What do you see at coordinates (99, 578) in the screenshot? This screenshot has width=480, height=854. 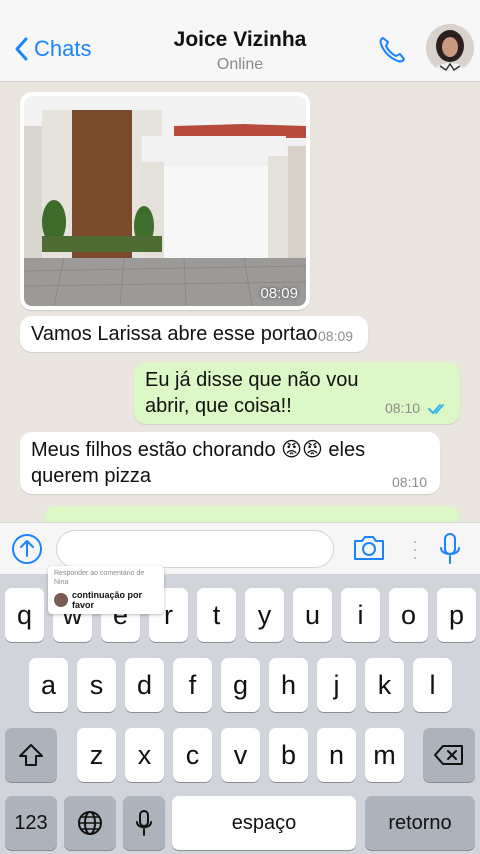 I see `reply-header: Responder ao comentário de Nina` at bounding box center [99, 578].